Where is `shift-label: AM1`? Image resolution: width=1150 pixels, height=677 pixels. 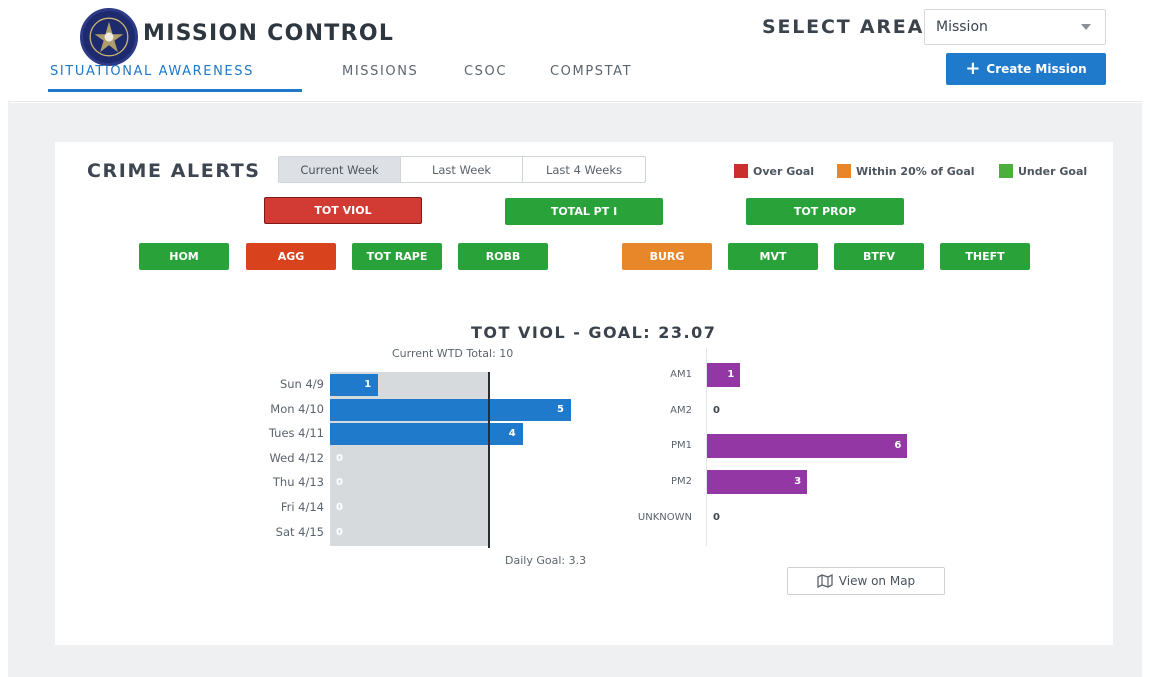 shift-label: AM1 is located at coordinates (681, 374).